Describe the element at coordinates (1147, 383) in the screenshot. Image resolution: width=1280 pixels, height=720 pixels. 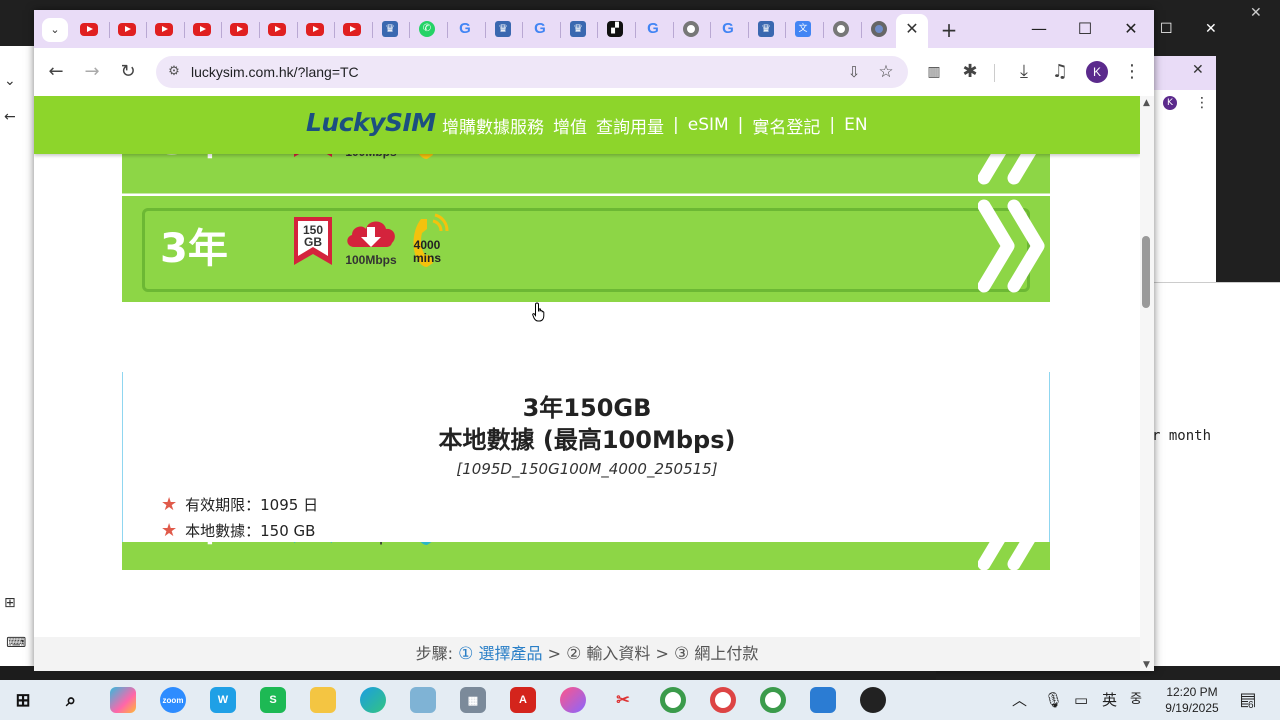
I see `scrollbar` at that location.